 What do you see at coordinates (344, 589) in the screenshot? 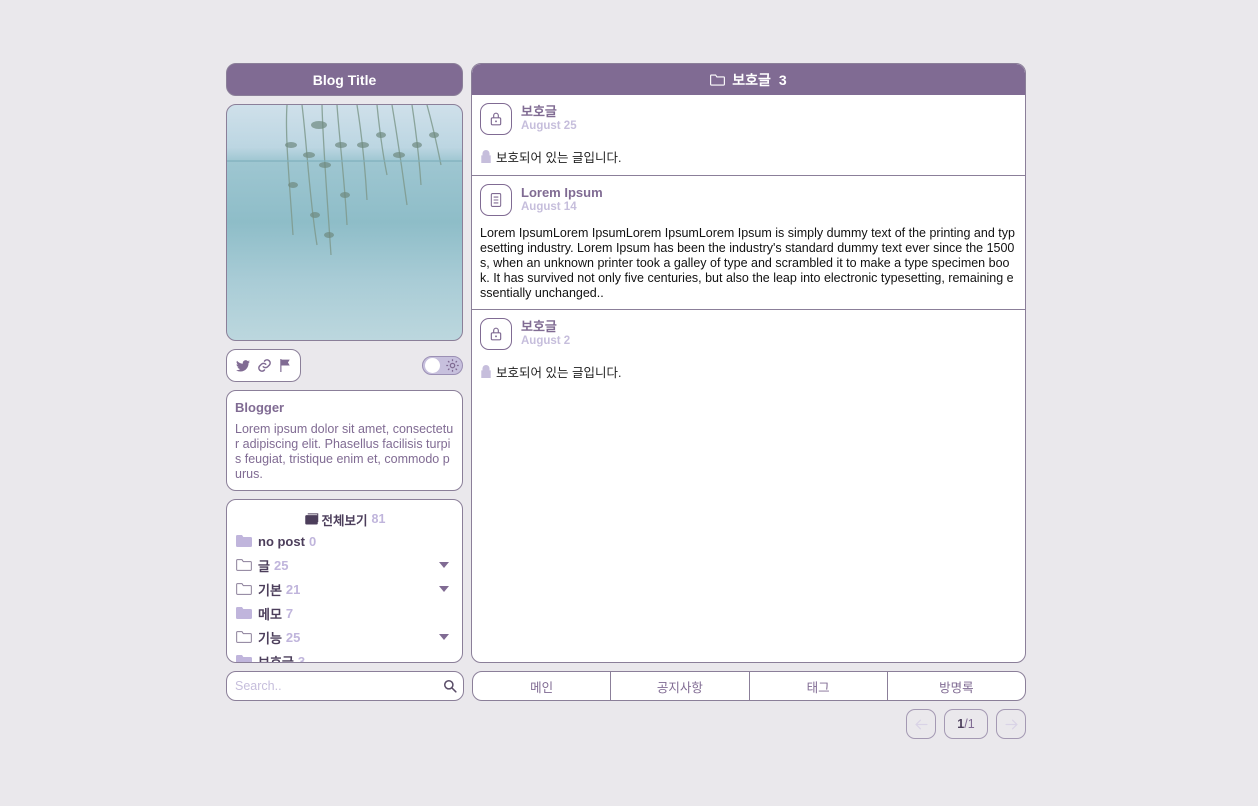
I see `category-item-gibon: 기본 21` at bounding box center [344, 589].